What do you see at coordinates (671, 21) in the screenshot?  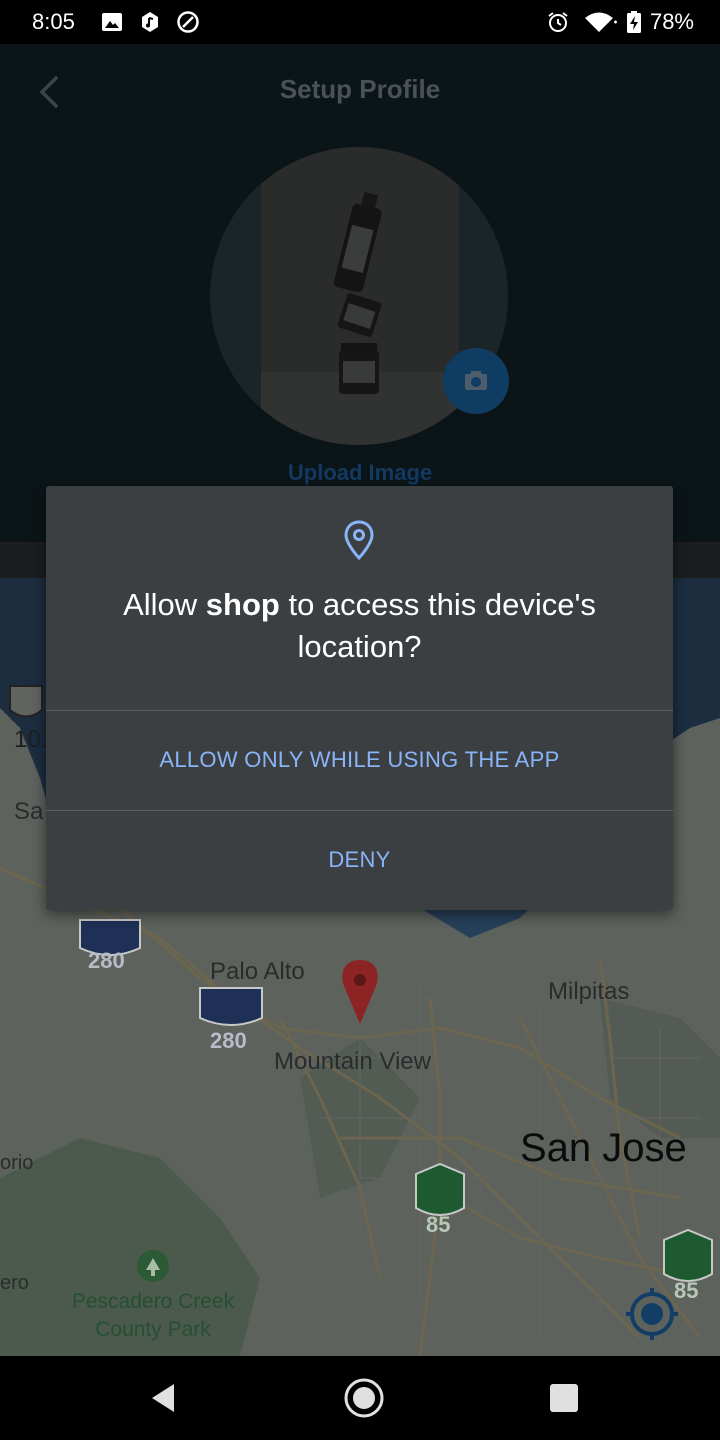 I see `battery-percentage: 78%` at bounding box center [671, 21].